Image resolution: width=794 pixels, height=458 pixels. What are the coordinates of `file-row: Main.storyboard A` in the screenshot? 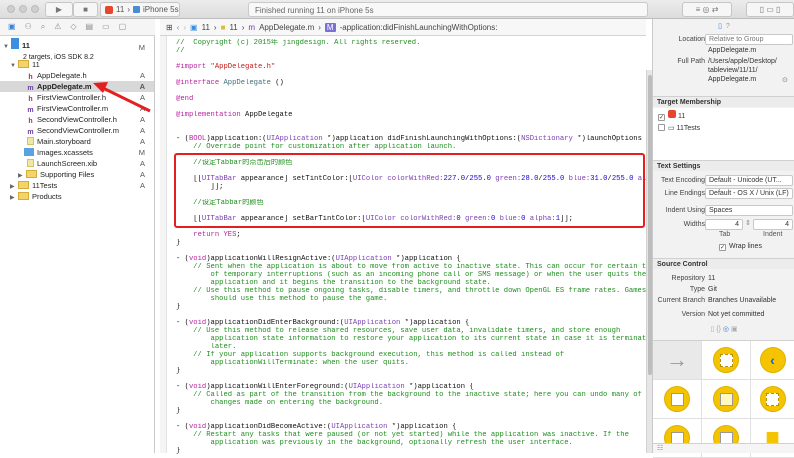 It's located at (77, 141).